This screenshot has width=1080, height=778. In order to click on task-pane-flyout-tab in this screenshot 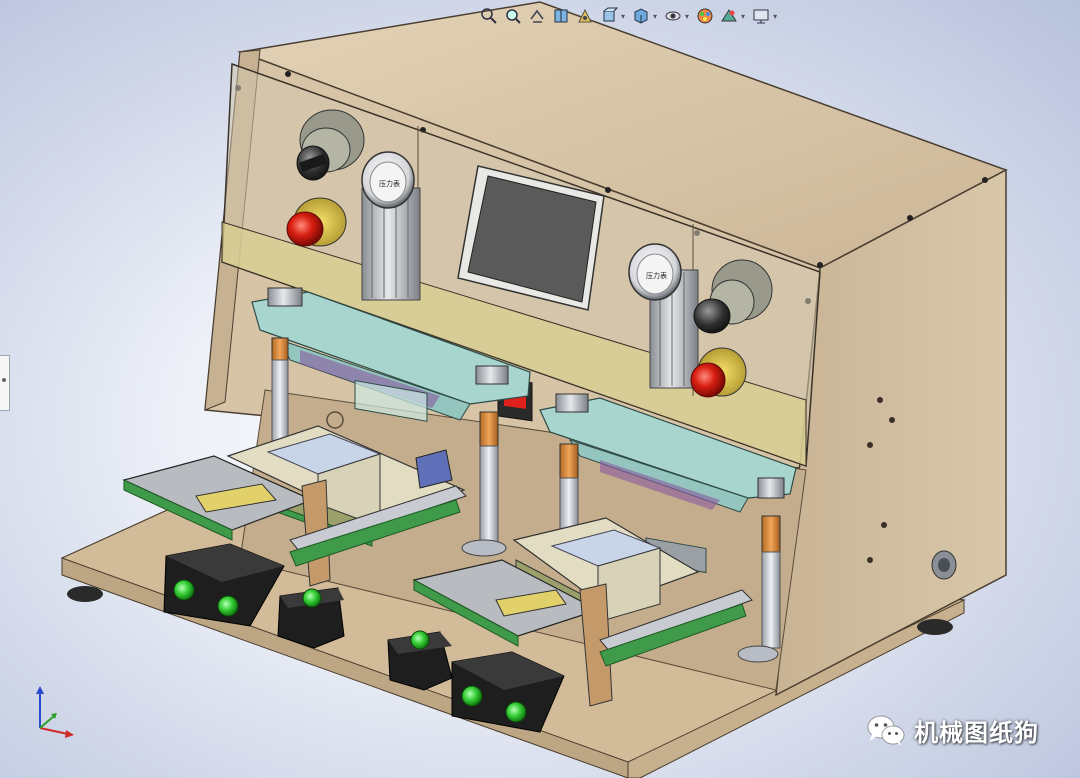, I will do `click(5, 383)`.